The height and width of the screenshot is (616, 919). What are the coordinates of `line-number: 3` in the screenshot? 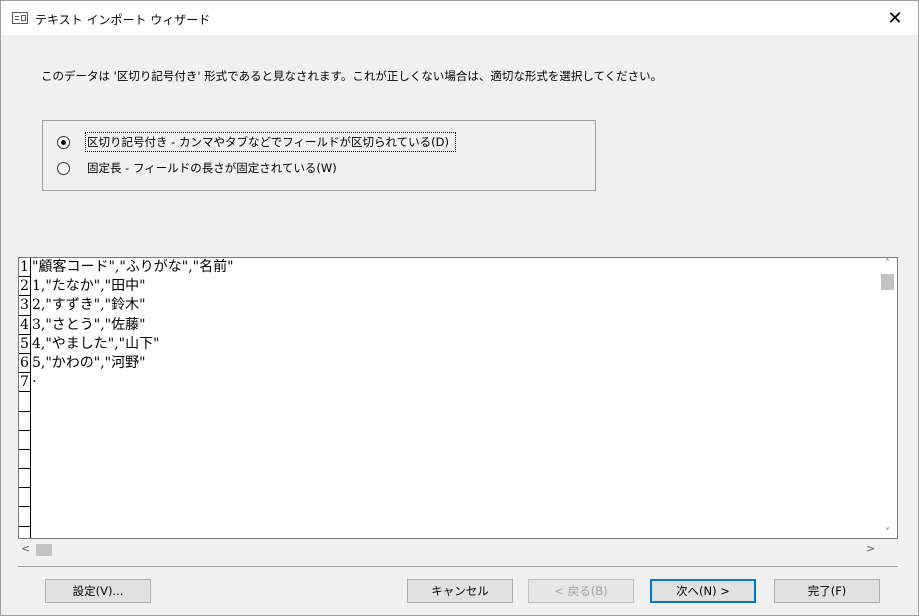 It's located at (24, 306).